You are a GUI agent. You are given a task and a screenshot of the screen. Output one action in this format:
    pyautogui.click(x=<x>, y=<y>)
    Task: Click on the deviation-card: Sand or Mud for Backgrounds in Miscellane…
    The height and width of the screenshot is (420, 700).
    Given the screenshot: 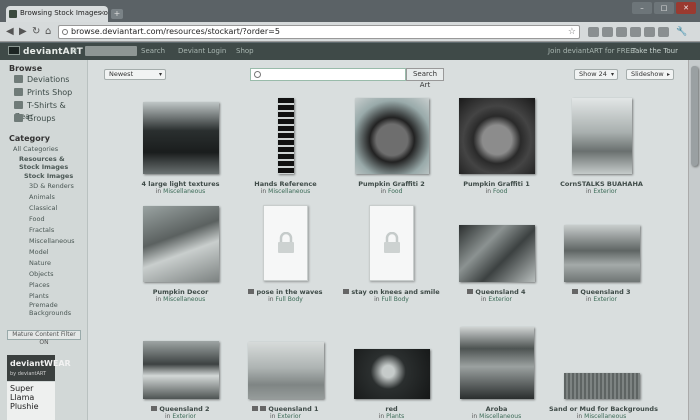 What is the action you would take?
    pyautogui.click(x=603, y=371)
    